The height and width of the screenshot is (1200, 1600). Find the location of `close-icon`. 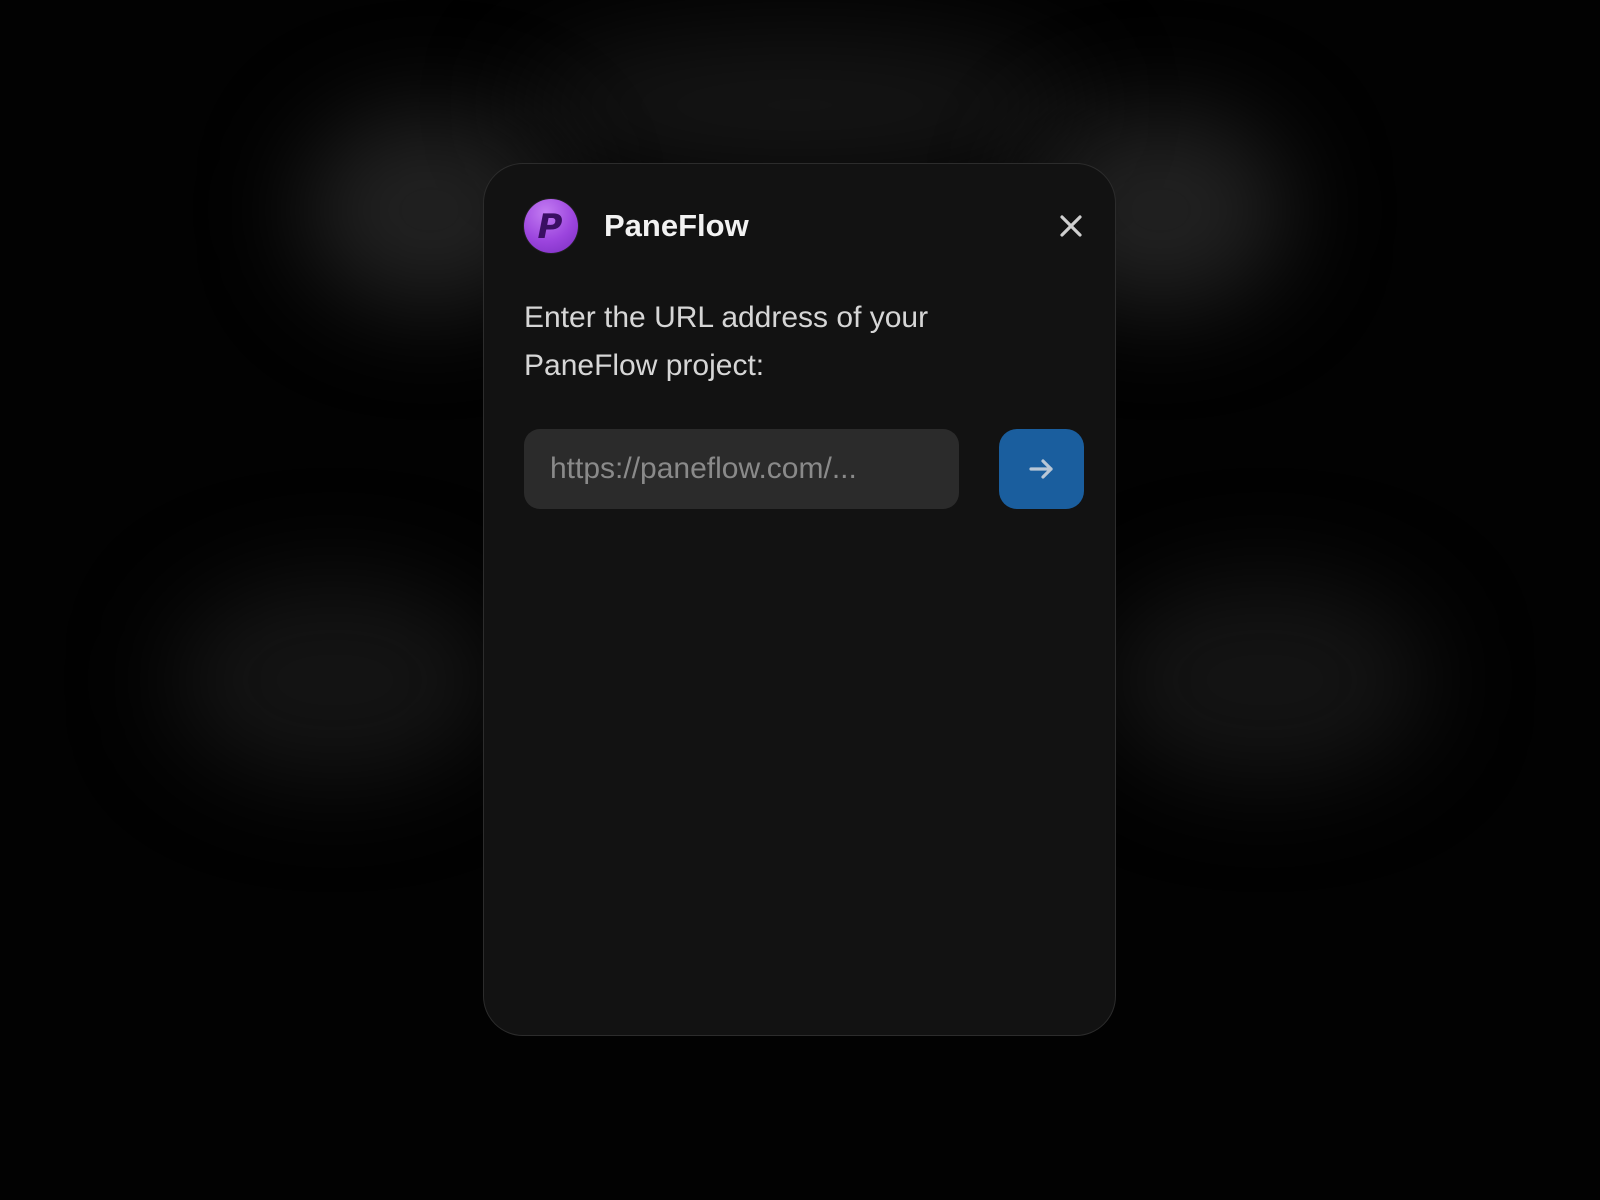

close-icon is located at coordinates (1071, 226).